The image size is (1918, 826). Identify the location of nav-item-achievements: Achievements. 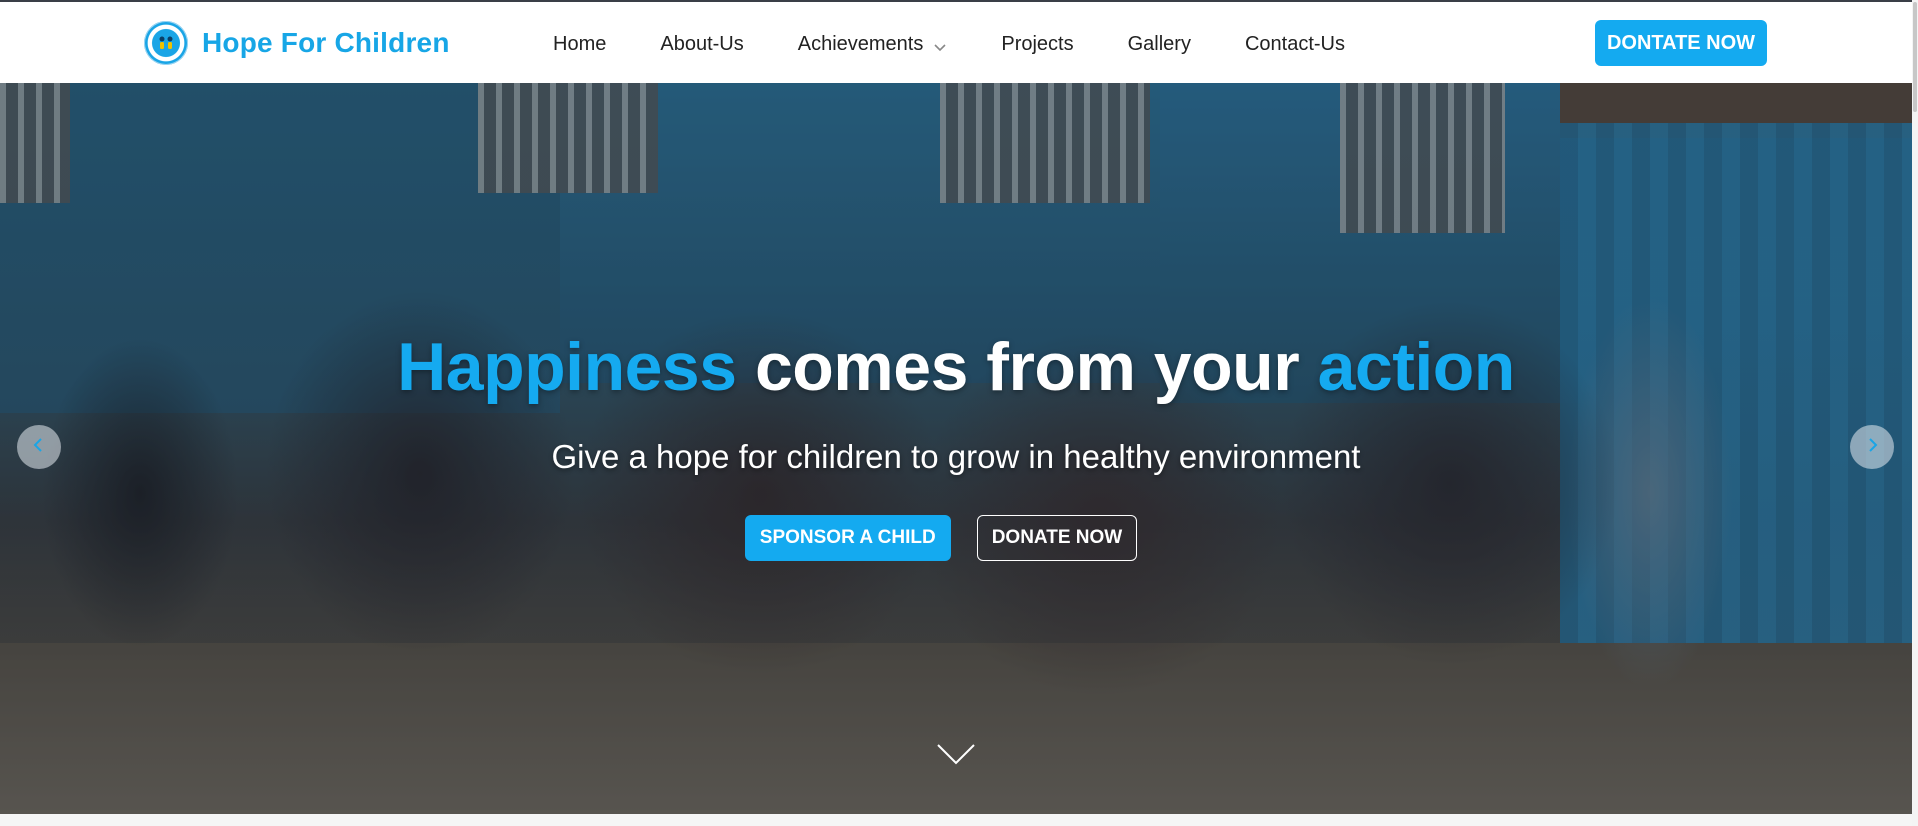
(873, 44).